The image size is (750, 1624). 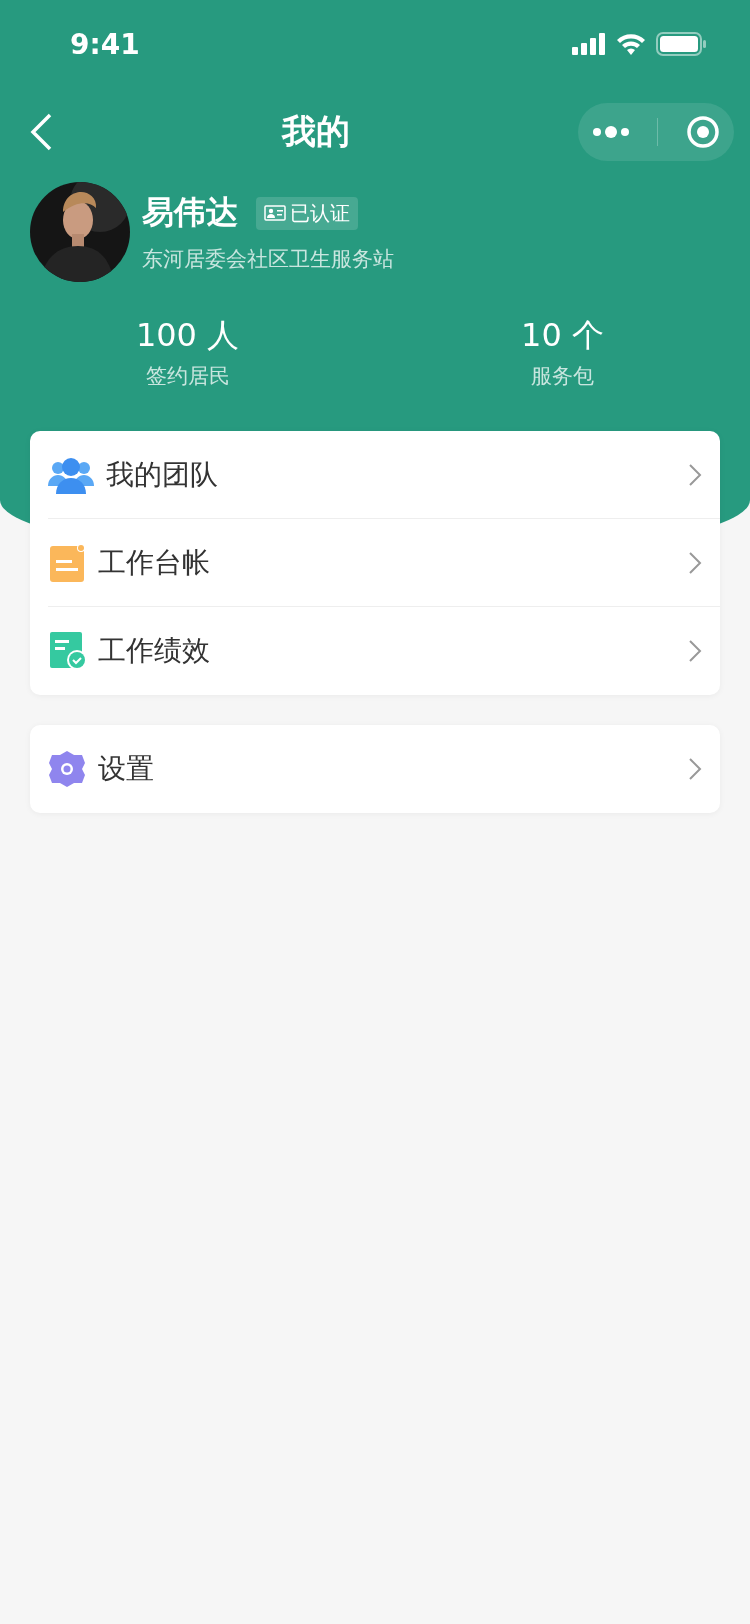 What do you see at coordinates (562, 335) in the screenshot?
I see `stat-value: 10 个` at bounding box center [562, 335].